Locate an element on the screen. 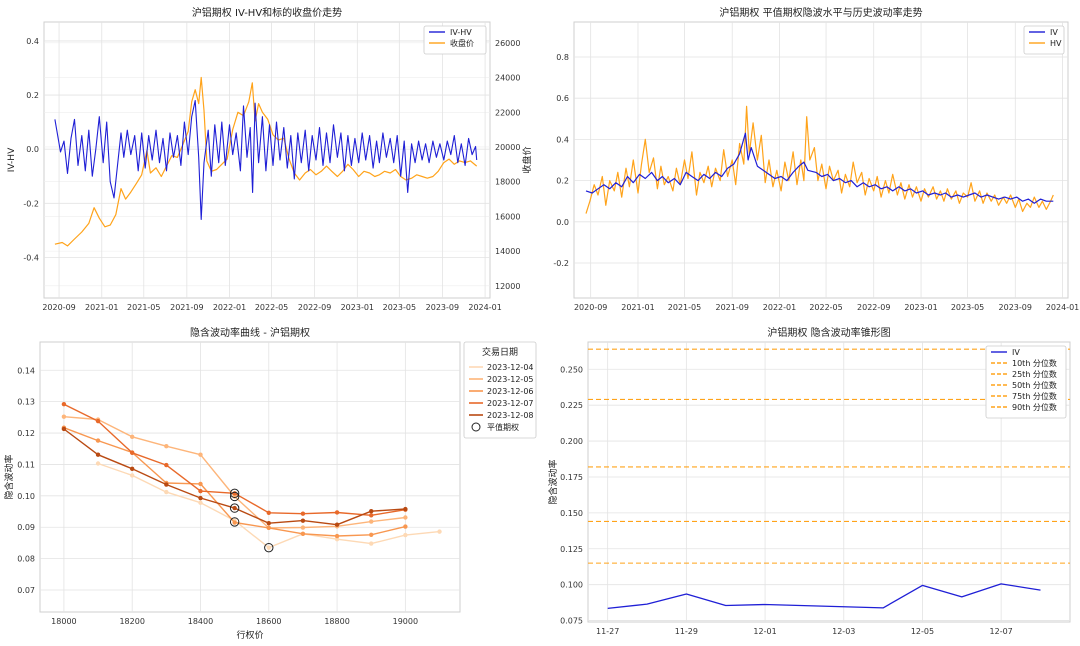 The height and width of the screenshot is (646, 1080). y-tick-label: 0.4 is located at coordinates (562, 139).